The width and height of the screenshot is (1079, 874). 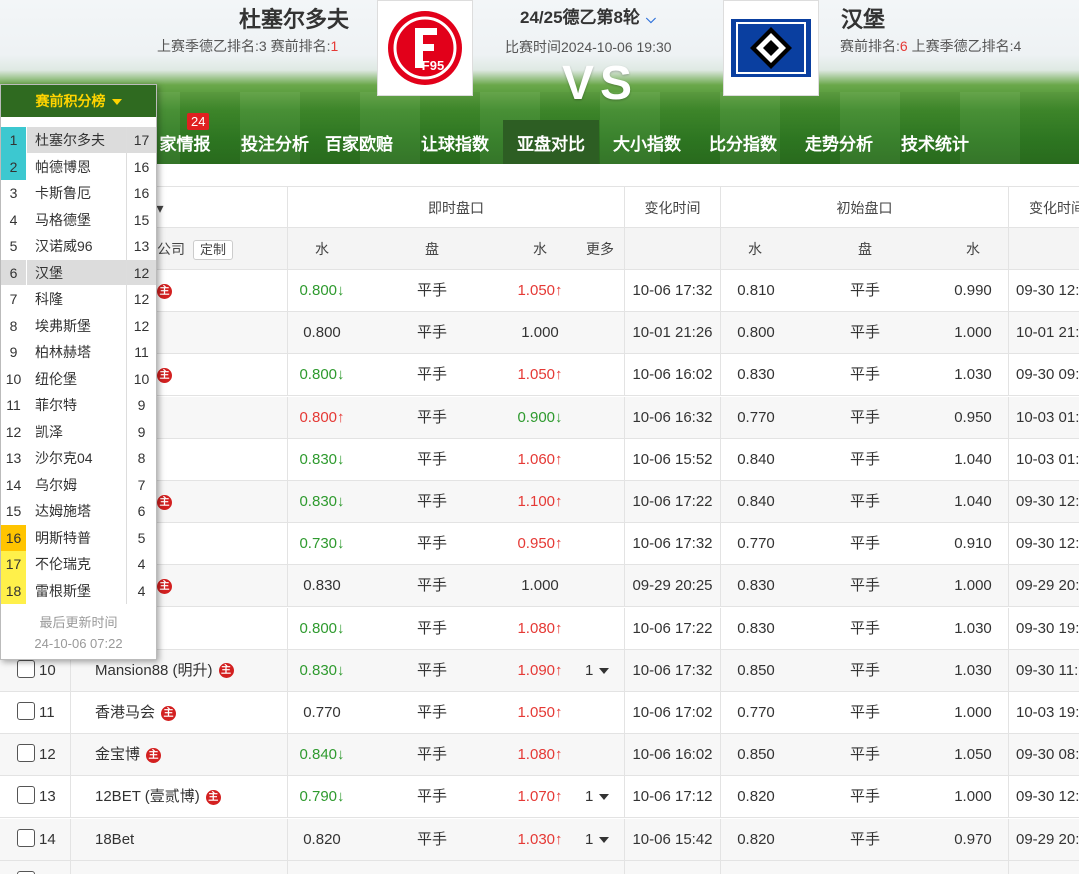 I want to click on change-time: 10-06 16:32, so click(x=672, y=417).